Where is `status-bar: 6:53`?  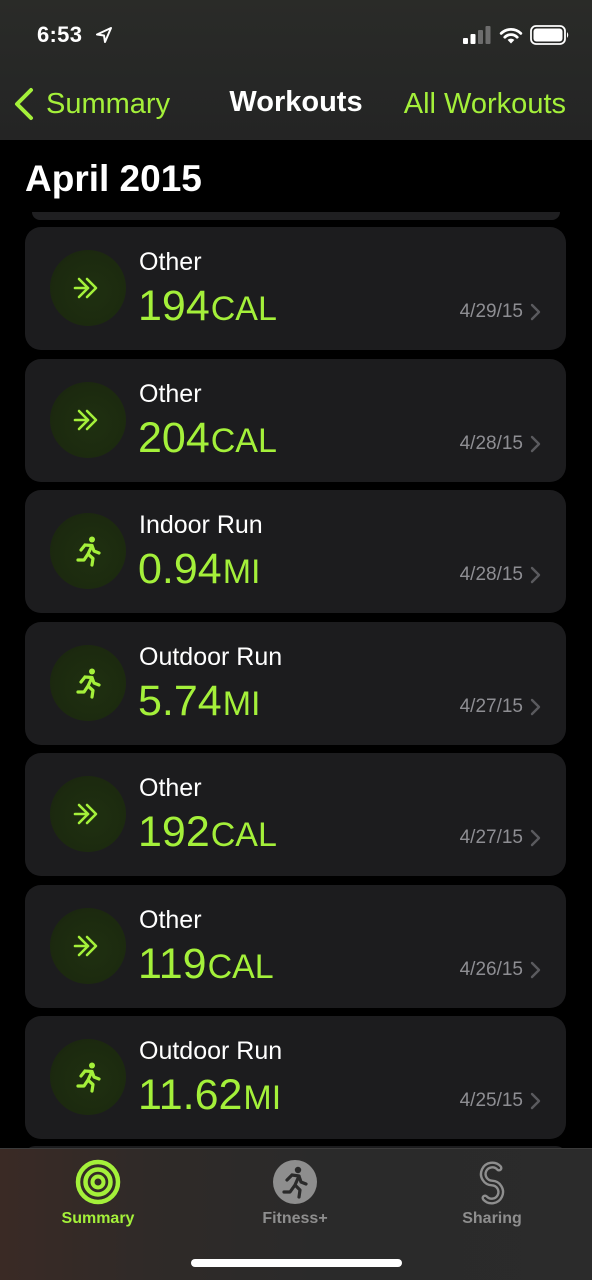
status-bar: 6:53 is located at coordinates (296, 35).